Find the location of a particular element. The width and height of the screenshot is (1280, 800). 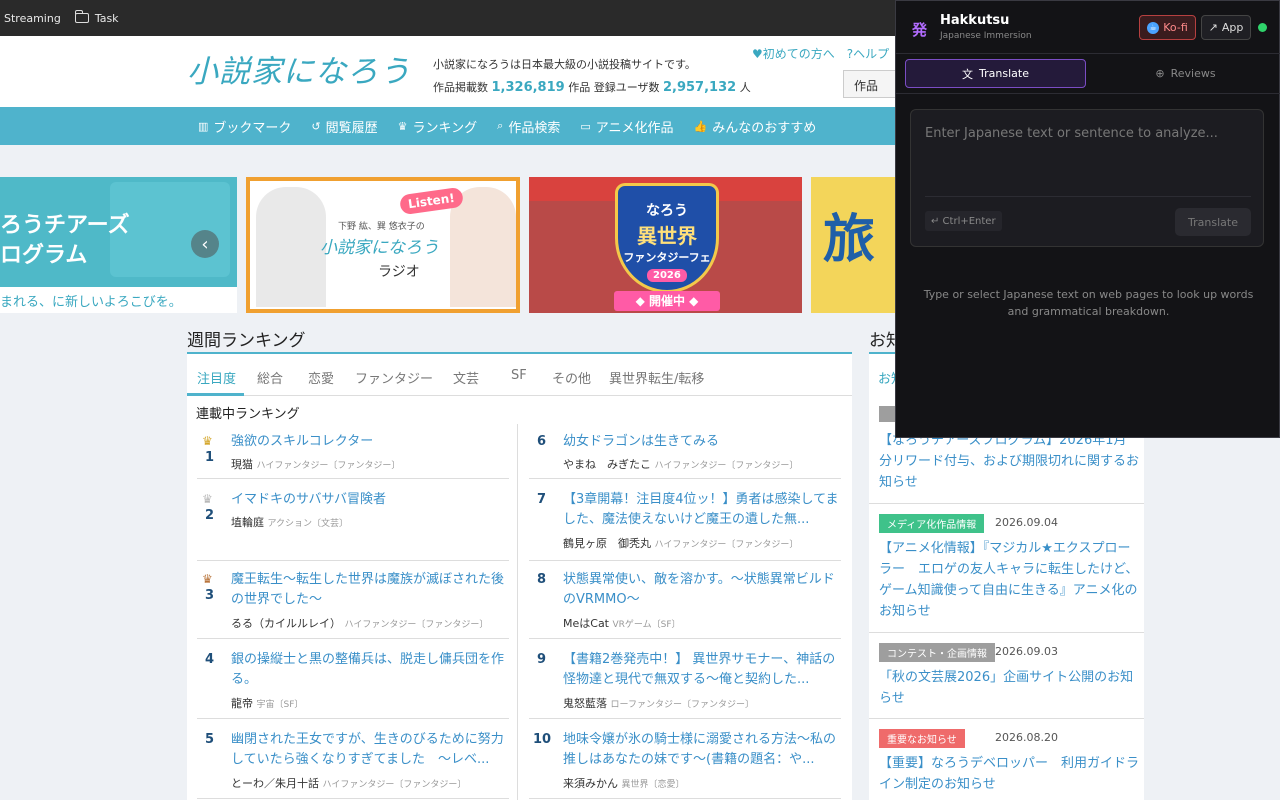

author: 現猫 is located at coordinates (242, 464).